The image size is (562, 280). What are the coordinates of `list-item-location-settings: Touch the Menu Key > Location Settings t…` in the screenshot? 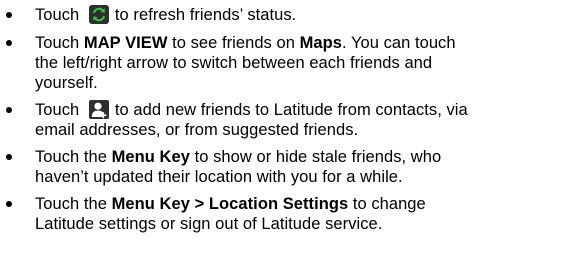 It's located at (281, 214).